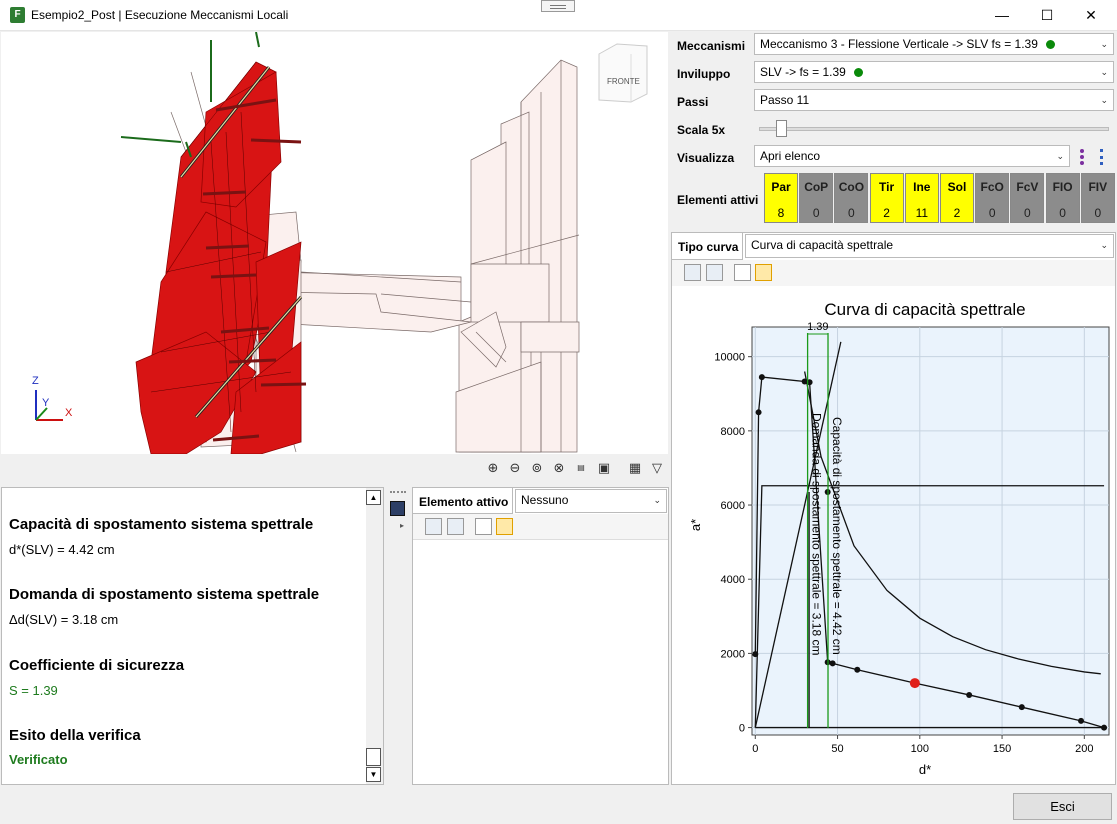 The height and width of the screenshot is (824, 1117). I want to click on performance-point, so click(914, 683).